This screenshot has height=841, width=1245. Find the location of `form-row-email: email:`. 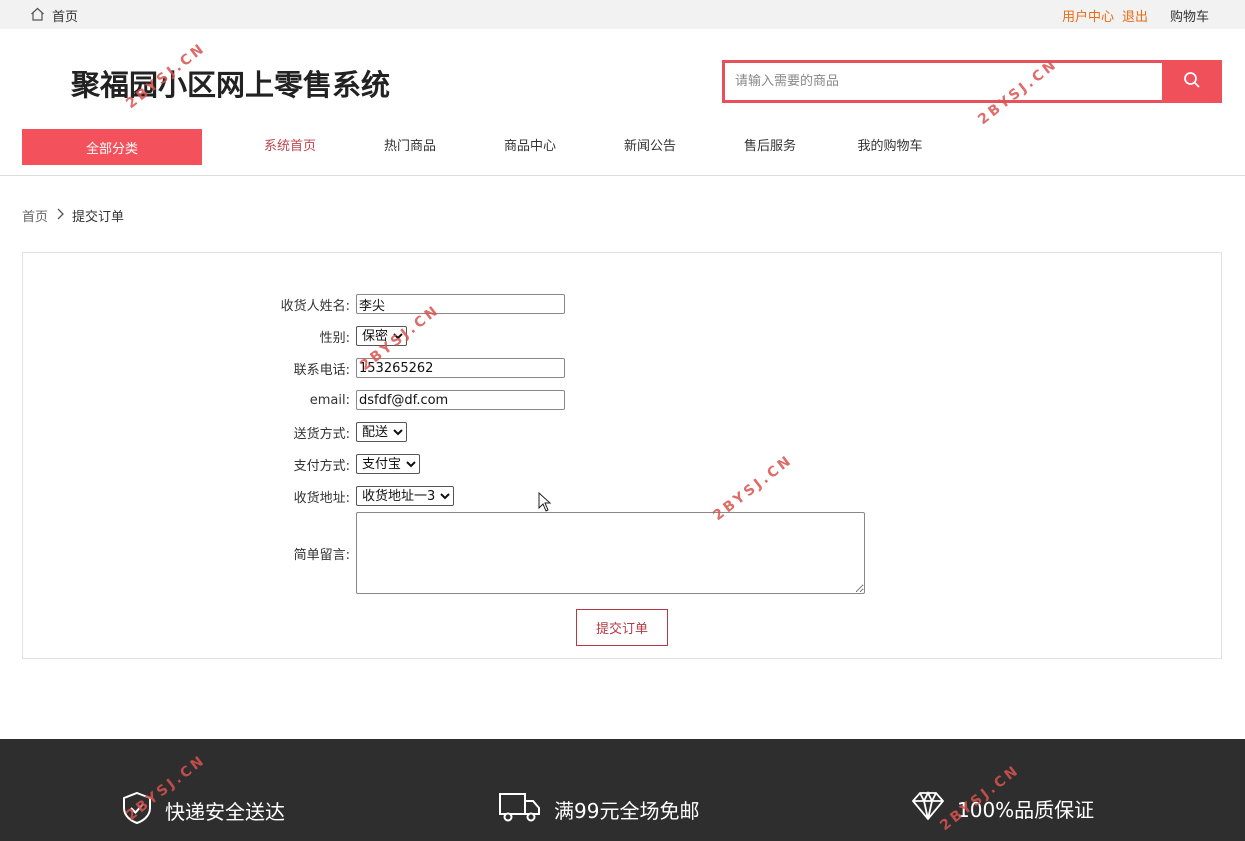

form-row-email: email: is located at coordinates (294, 400).